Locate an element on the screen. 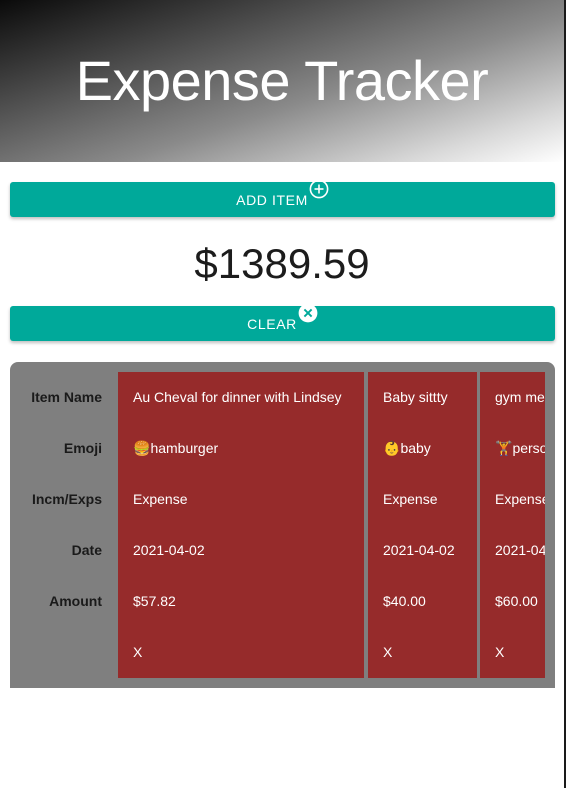 This screenshot has height=788, width=566. item-name: Au Cheval for dinner with Lindsey is located at coordinates (237, 397).